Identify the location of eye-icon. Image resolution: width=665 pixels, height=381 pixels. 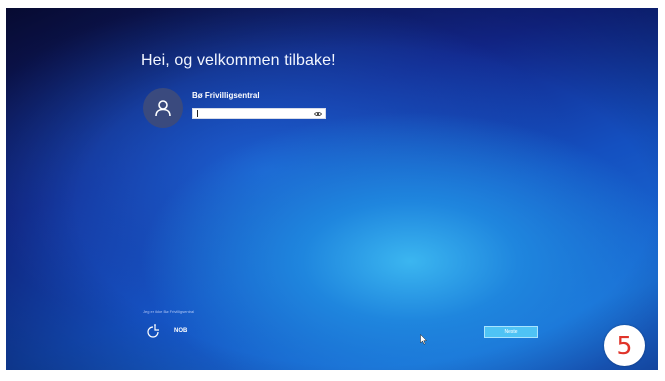
(317, 113).